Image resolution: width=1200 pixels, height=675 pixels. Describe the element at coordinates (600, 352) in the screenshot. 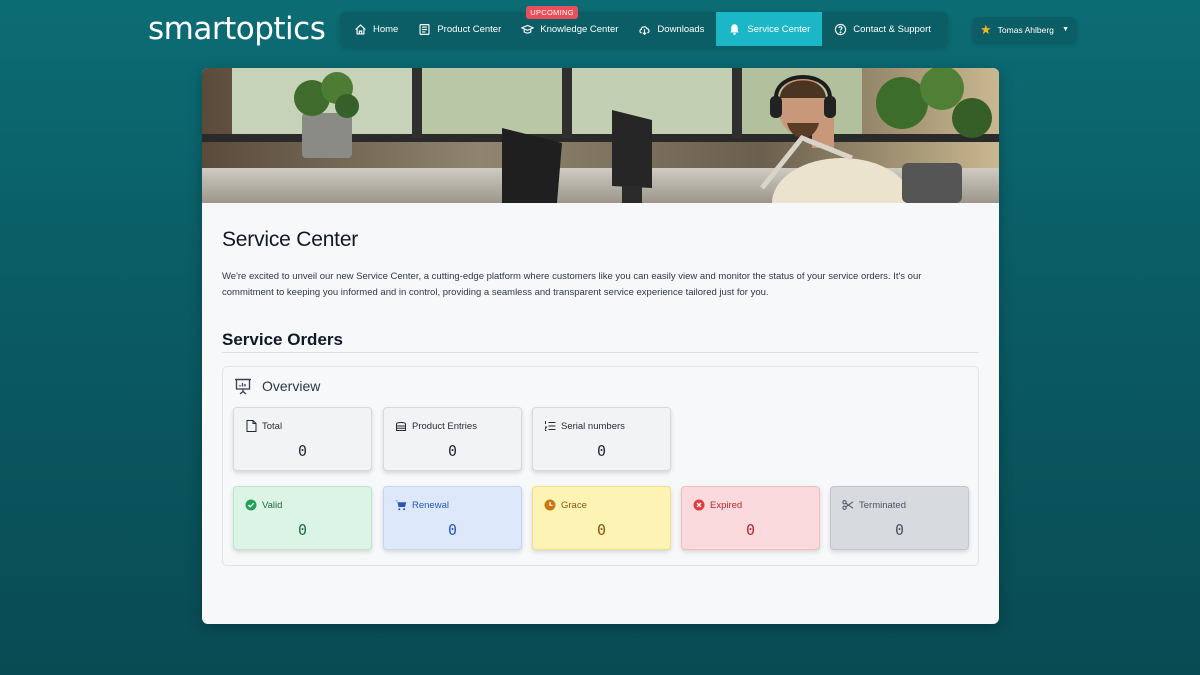

I see `divider` at that location.